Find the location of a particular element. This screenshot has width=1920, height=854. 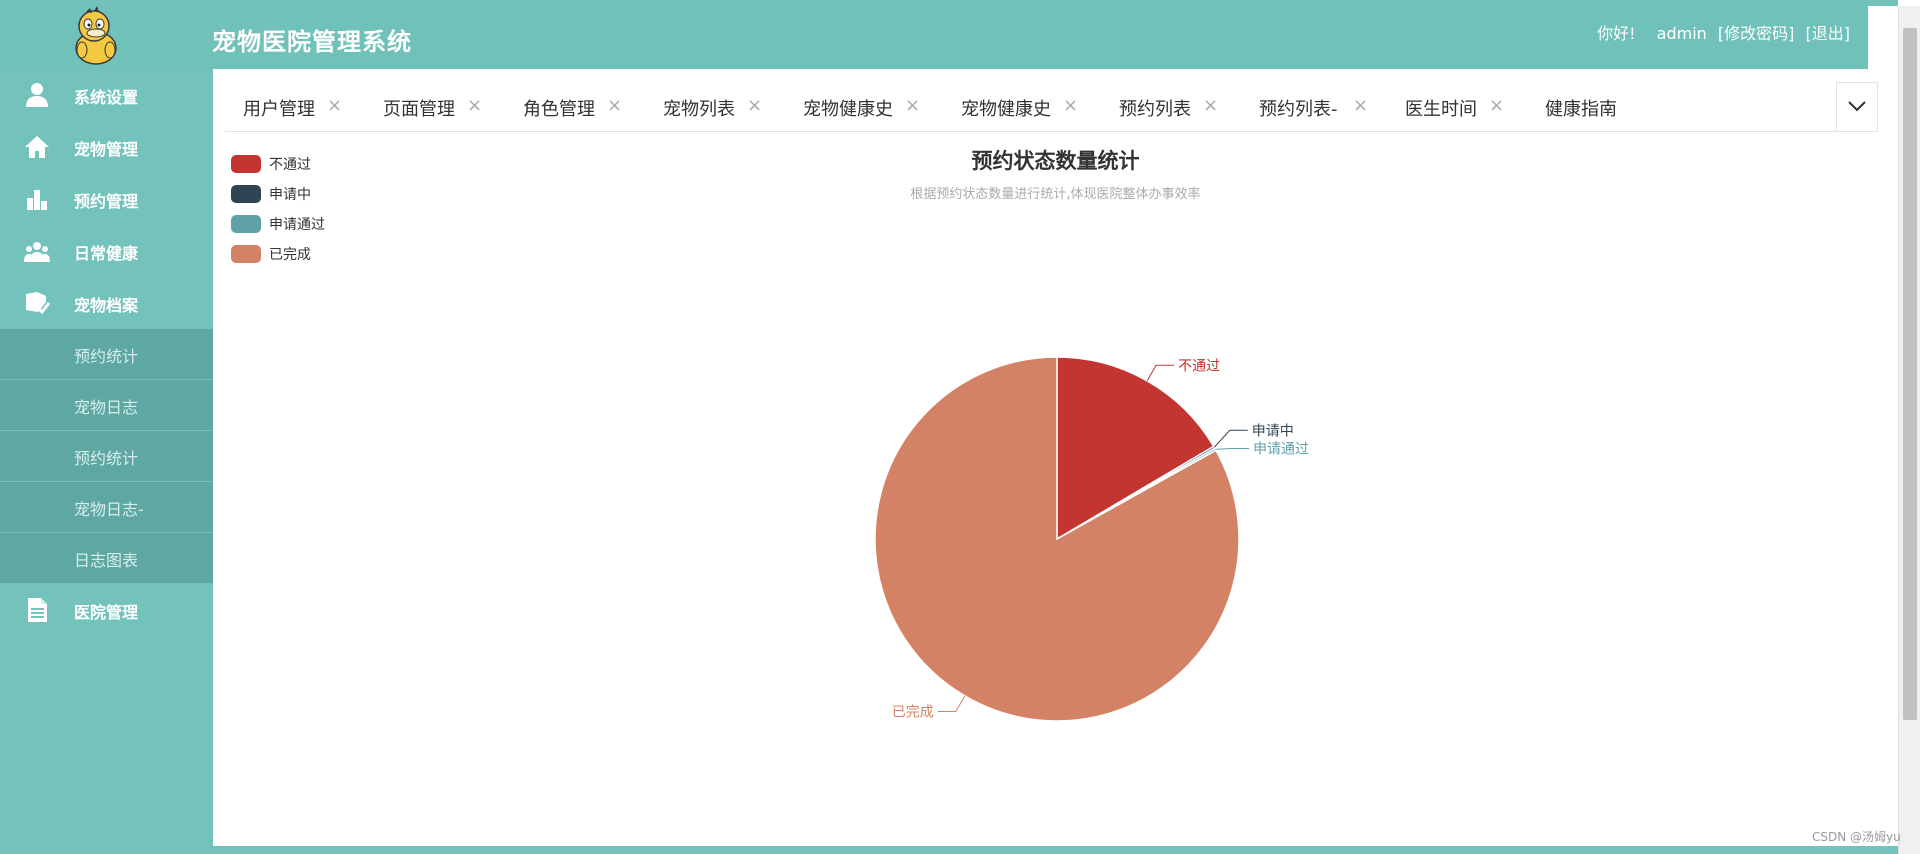

submenu-item-log-chart: 日志图表 is located at coordinates (106, 558).